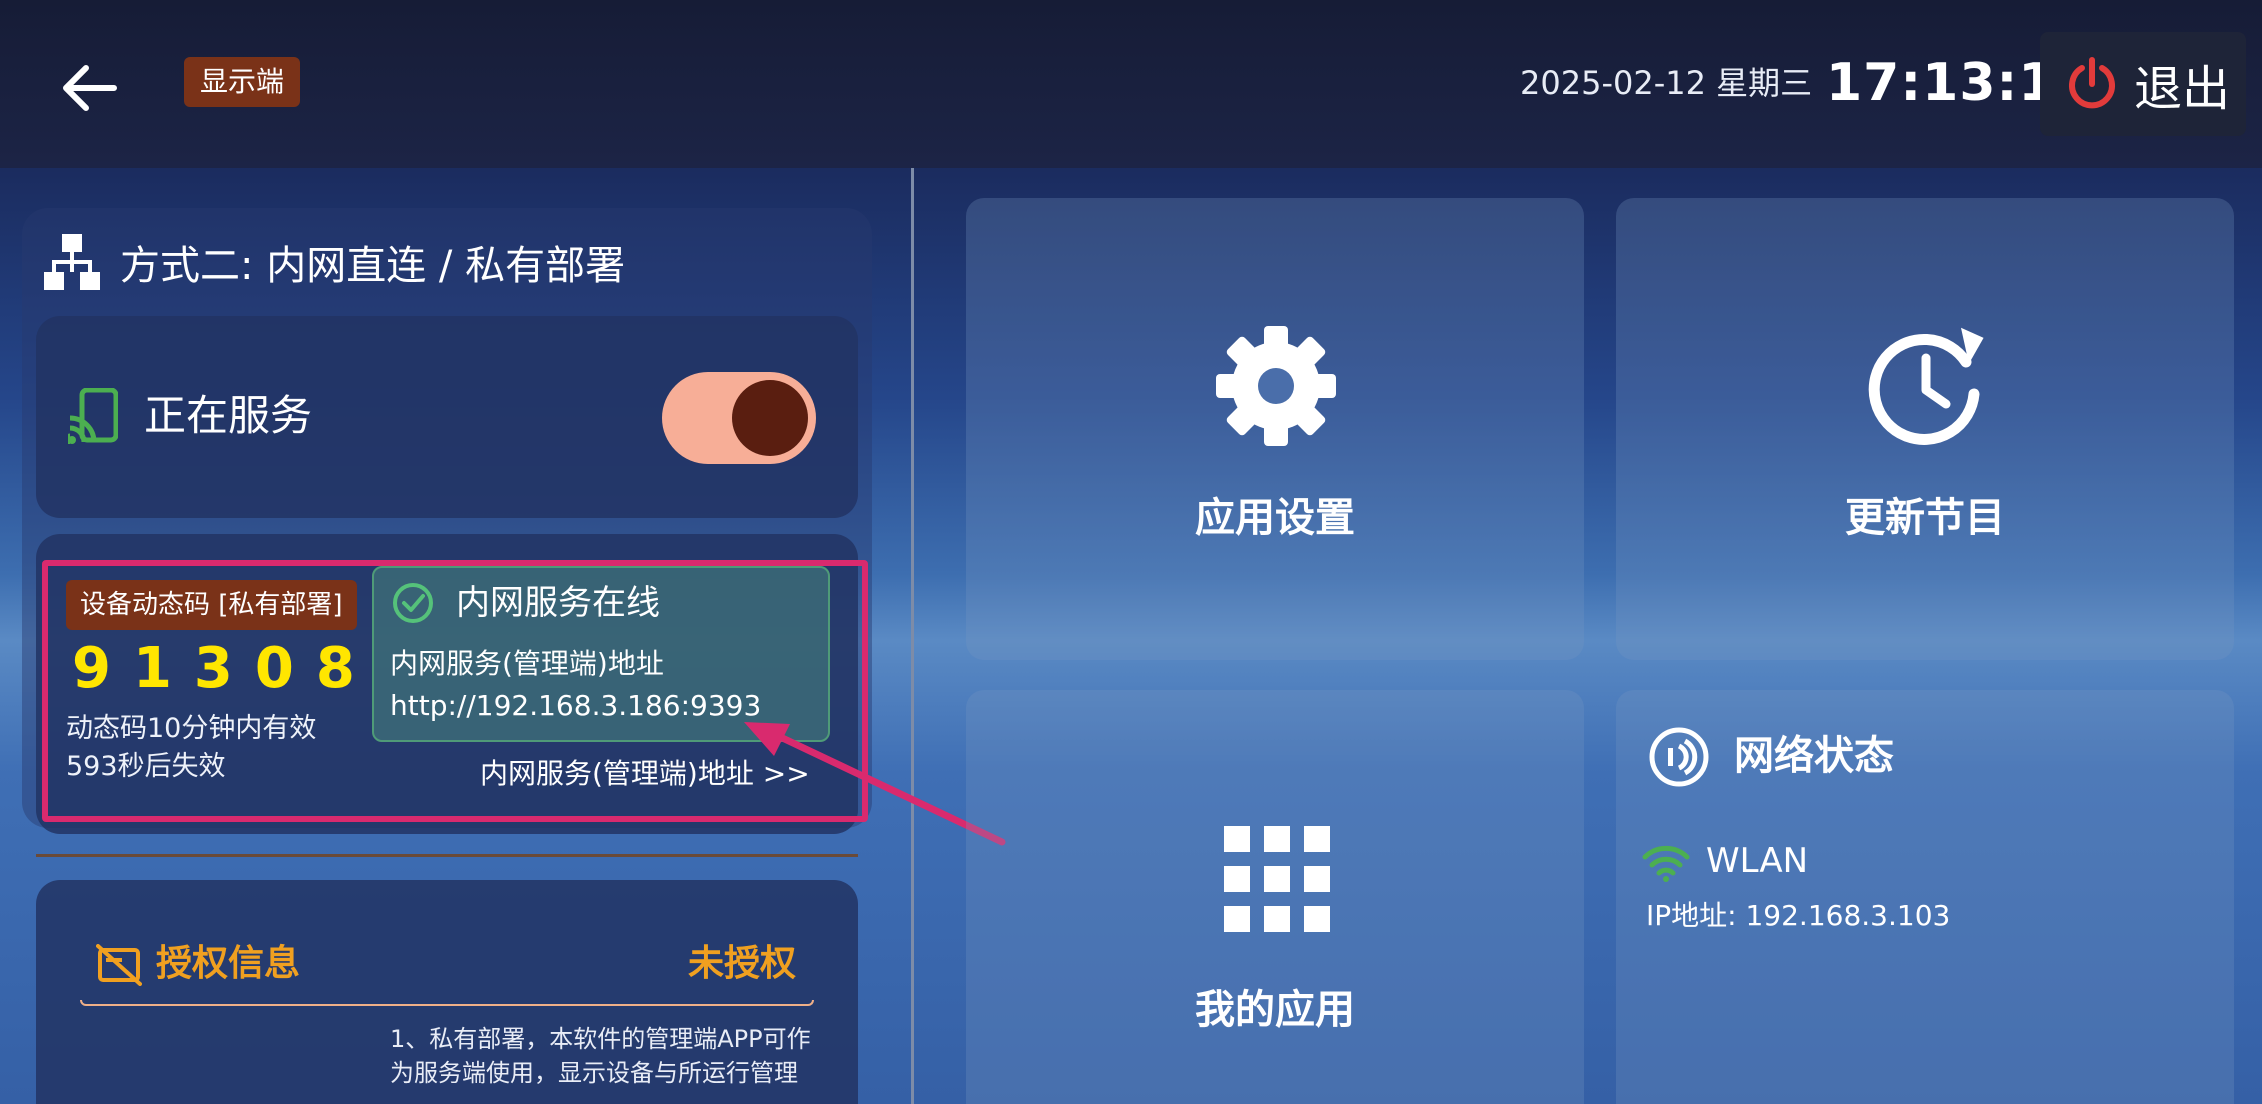  Describe the element at coordinates (1277, 879) in the screenshot. I see `grid-apps-icon` at that location.